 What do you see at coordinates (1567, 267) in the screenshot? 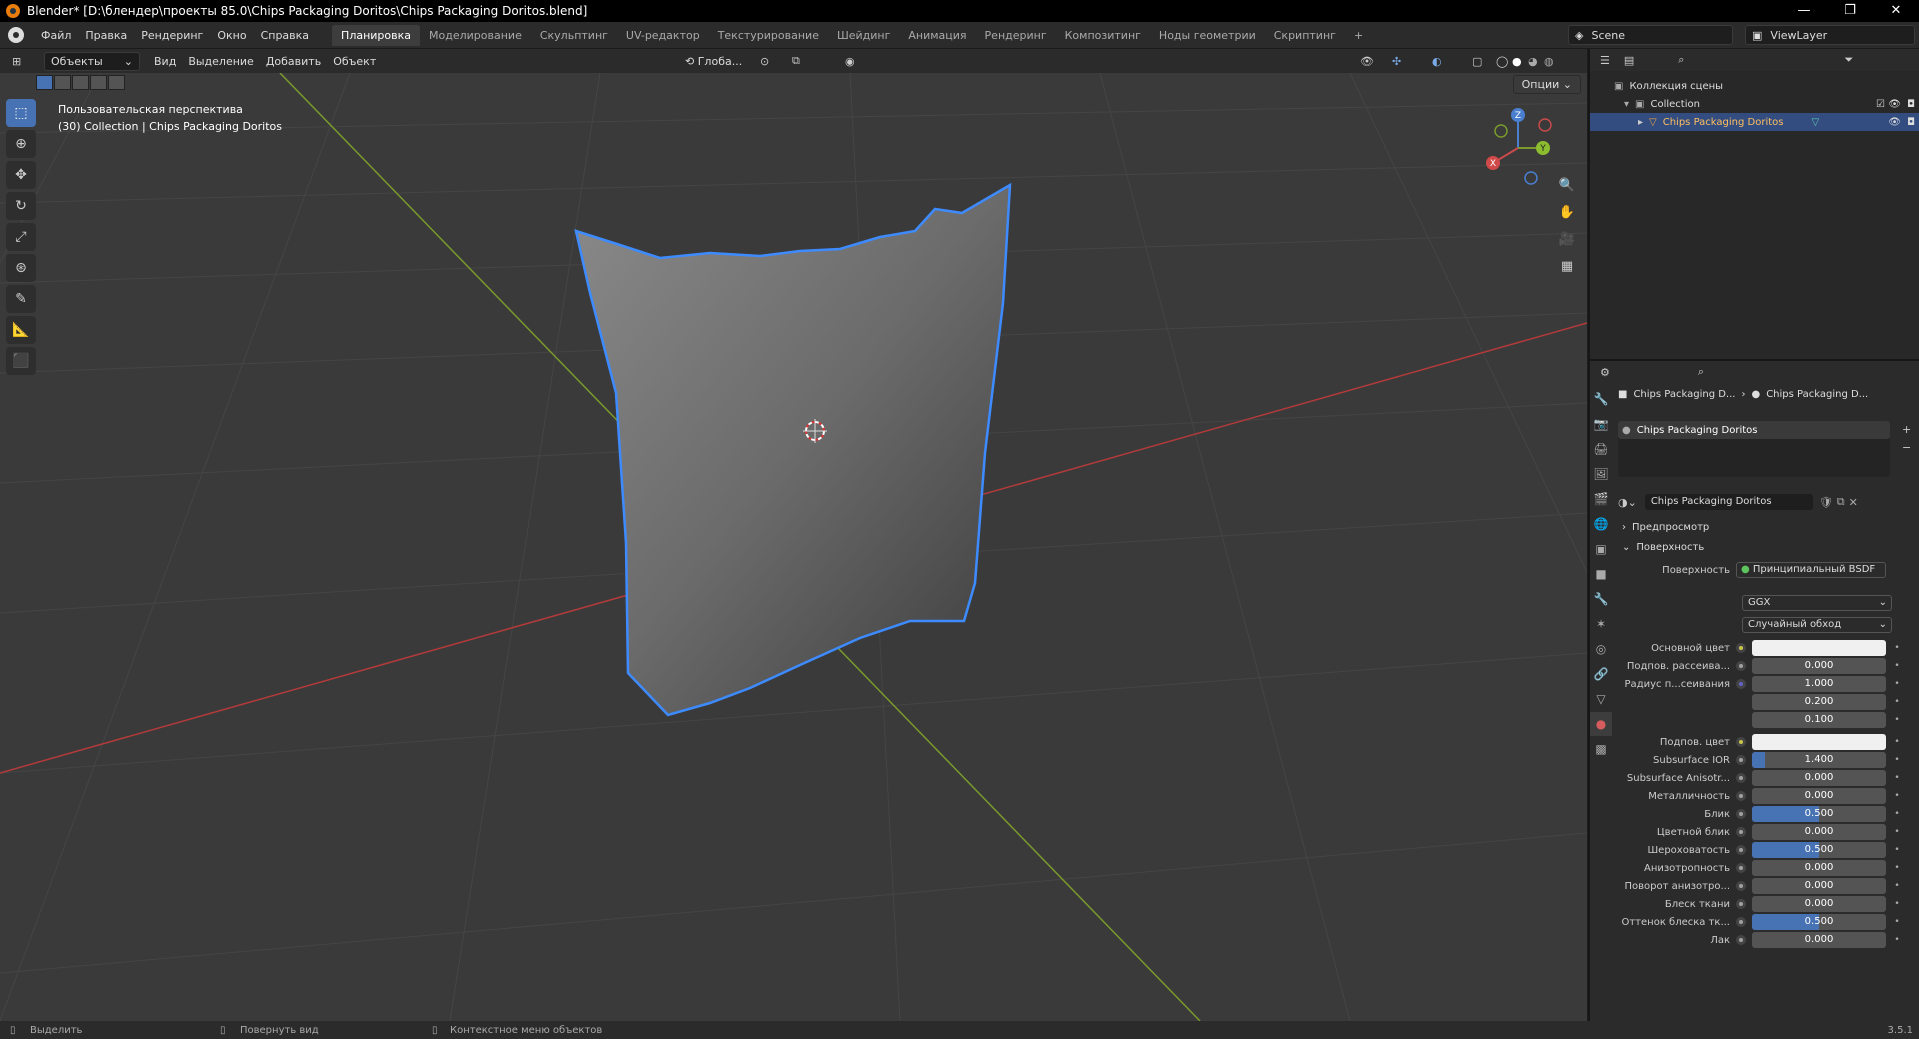
I see `ortho-grid-icon: ▦` at bounding box center [1567, 267].